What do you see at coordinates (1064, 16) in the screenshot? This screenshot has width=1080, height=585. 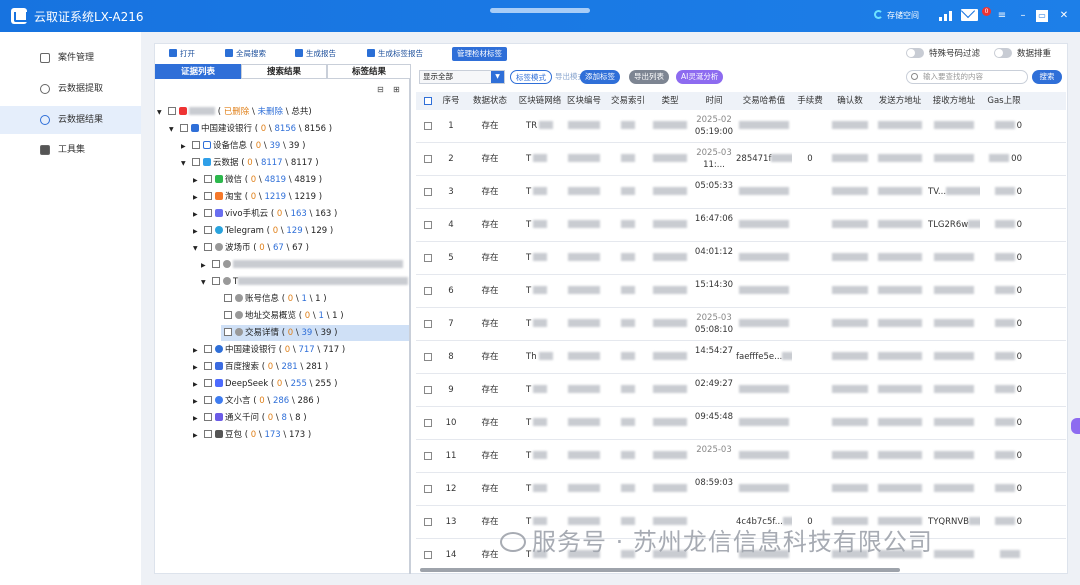 I see `close-icon: ✕` at bounding box center [1064, 16].